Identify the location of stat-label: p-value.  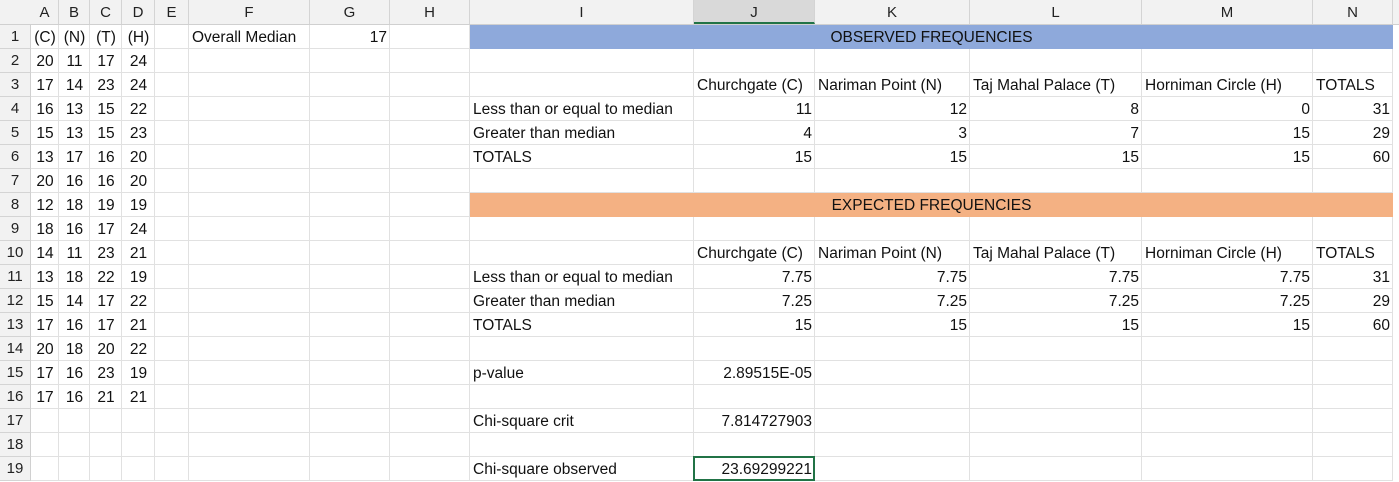
(582, 373).